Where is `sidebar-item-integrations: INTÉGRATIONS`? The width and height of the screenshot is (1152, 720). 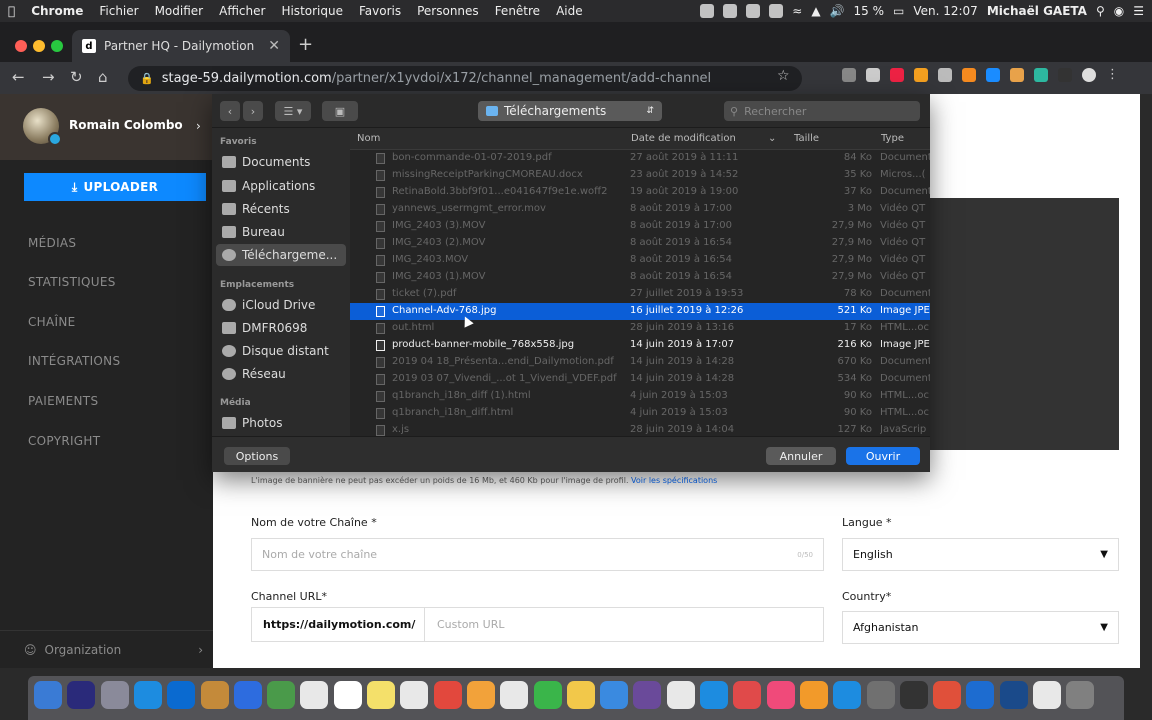
sidebar-item-integrations: INTÉGRATIONS is located at coordinates (74, 361).